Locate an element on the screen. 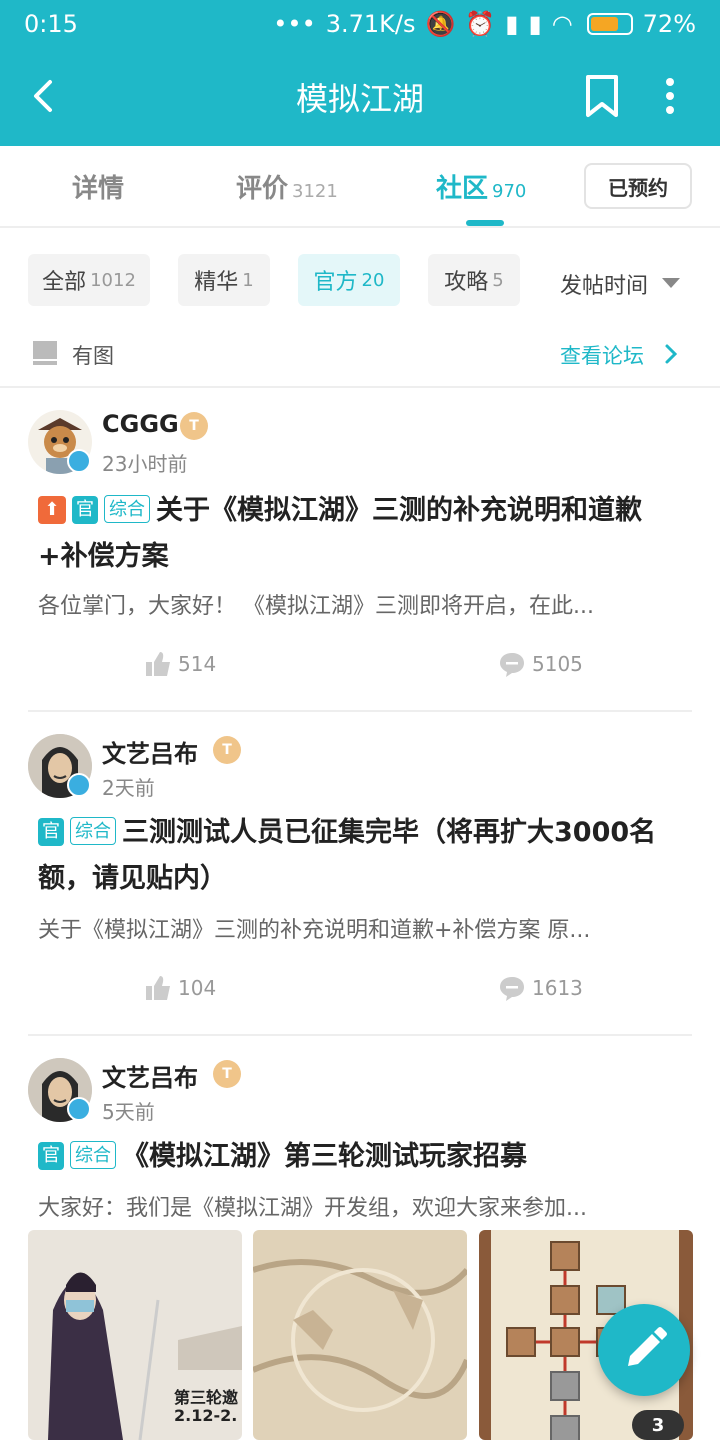  dropdown-arrow-icon is located at coordinates (671, 283).